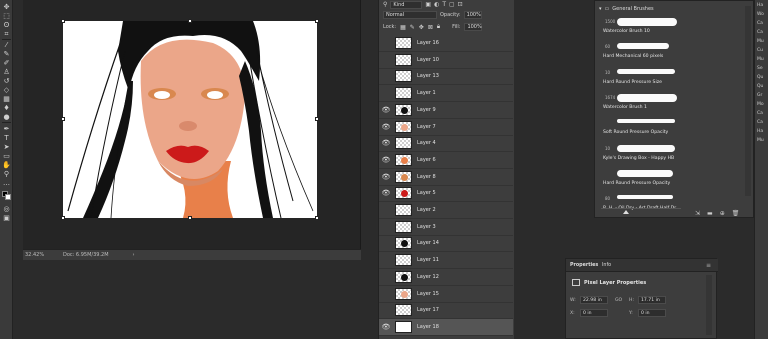 Image resolution: width=768 pixels, height=339 pixels. What do you see at coordinates (6, 16) in the screenshot?
I see `marquee-icon: ⬚` at bounding box center [6, 16].